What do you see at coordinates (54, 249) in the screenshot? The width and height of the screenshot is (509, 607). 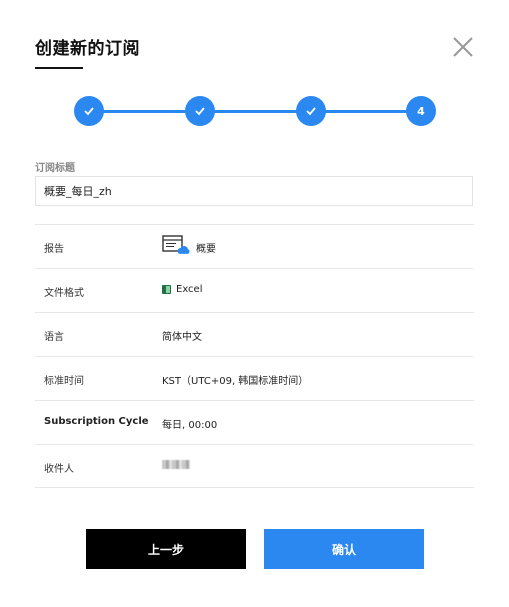 I see `report-label: 报告` at bounding box center [54, 249].